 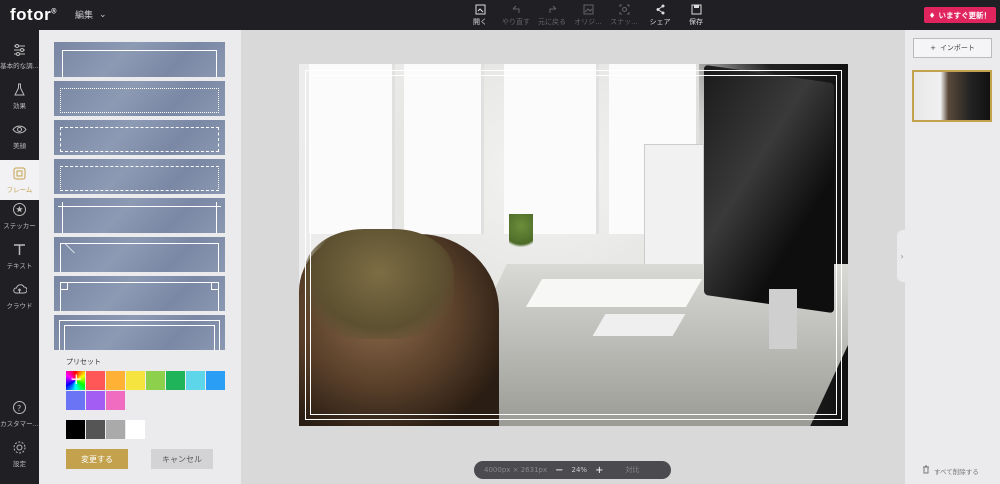 What do you see at coordinates (480, 9) in the screenshot?
I see `open-icon` at bounding box center [480, 9].